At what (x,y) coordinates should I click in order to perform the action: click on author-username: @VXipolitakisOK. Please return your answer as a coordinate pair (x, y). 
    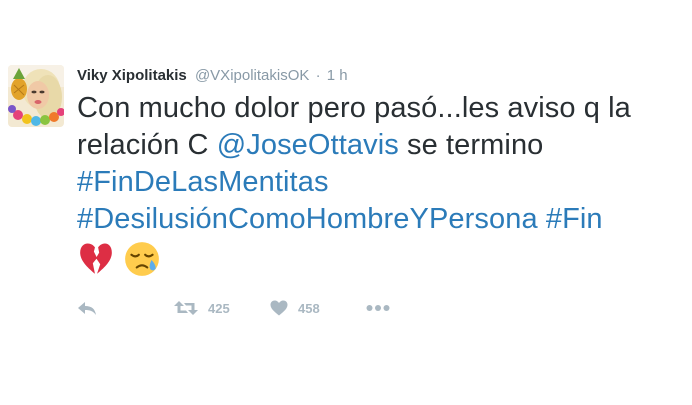
    Looking at the image, I should click on (252, 75).